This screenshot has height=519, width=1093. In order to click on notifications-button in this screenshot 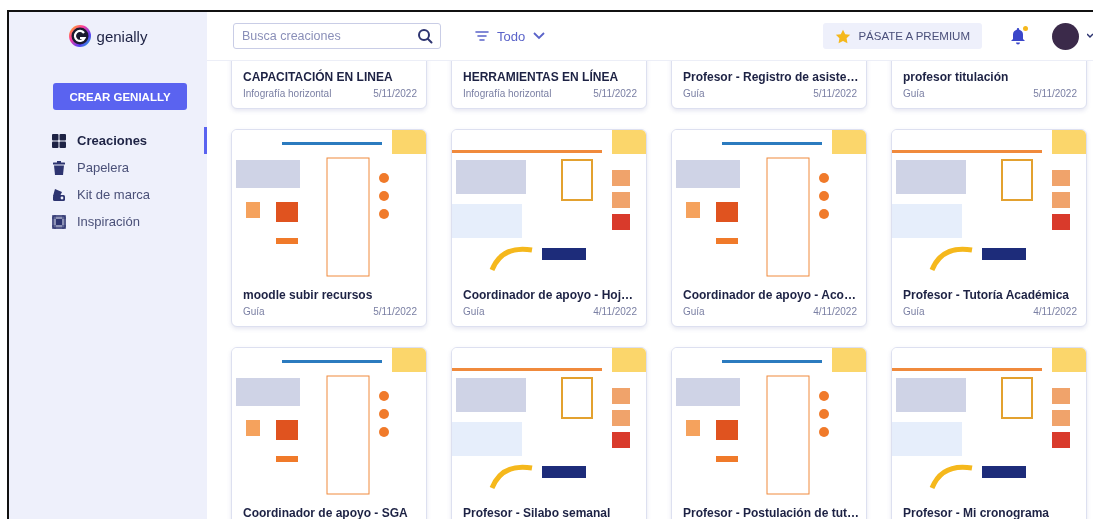, I will do `click(1018, 36)`.